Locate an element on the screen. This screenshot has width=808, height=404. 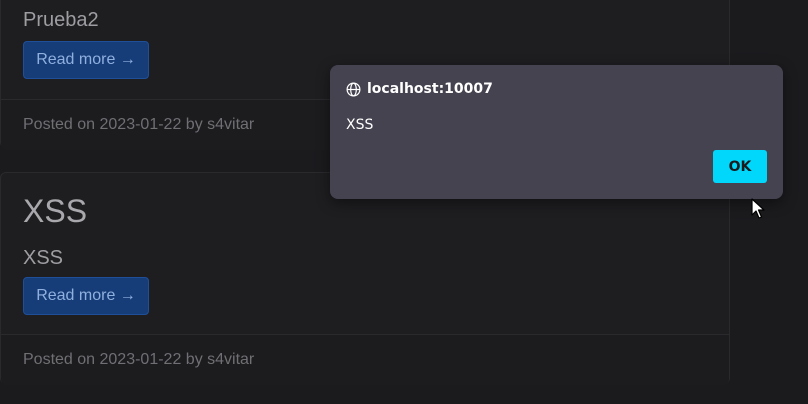
post-title: XSS is located at coordinates (55, 211).